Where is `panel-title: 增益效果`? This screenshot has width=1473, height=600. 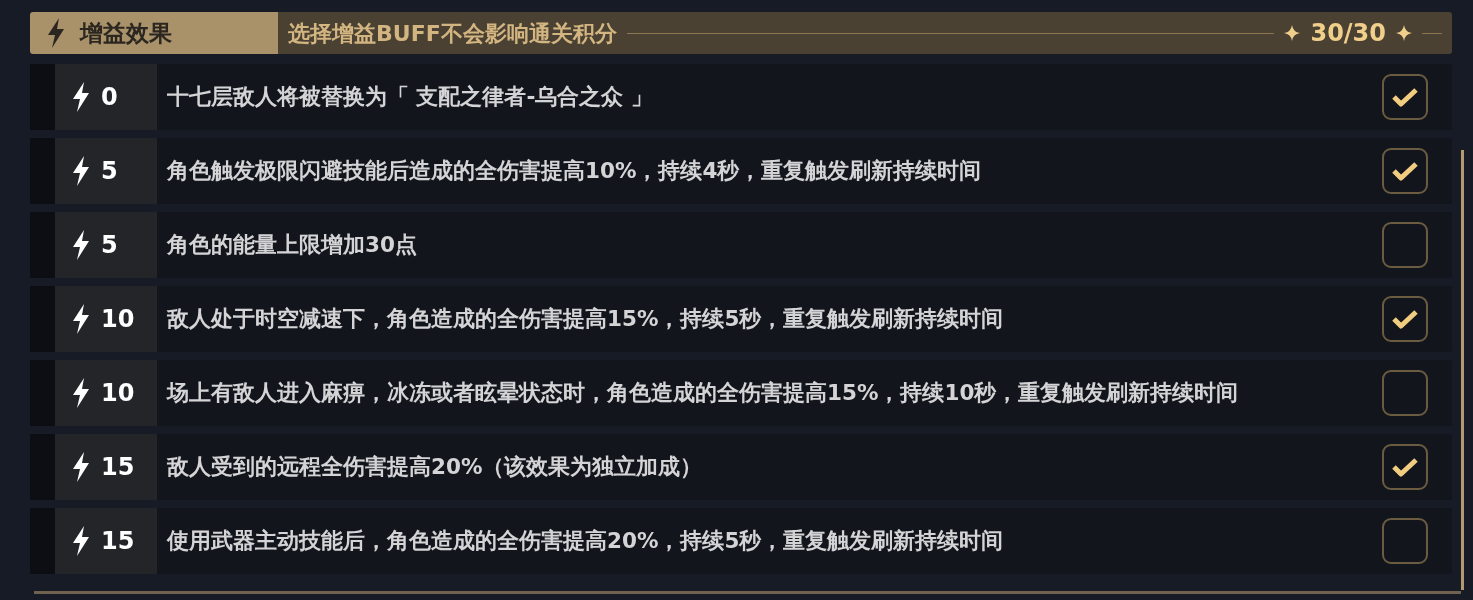
panel-title: 增益效果 is located at coordinates (126, 33).